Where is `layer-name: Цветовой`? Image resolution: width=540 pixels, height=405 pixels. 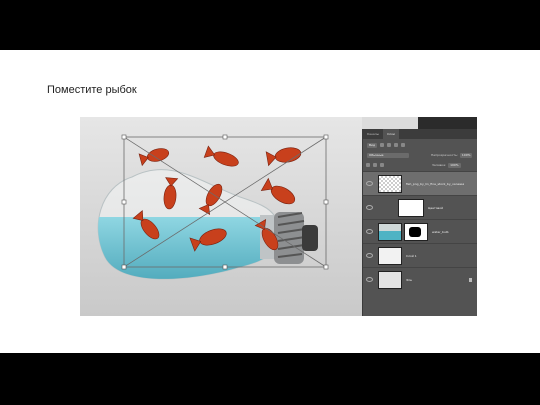 layer-name: Цветовой is located at coordinates (436, 207).